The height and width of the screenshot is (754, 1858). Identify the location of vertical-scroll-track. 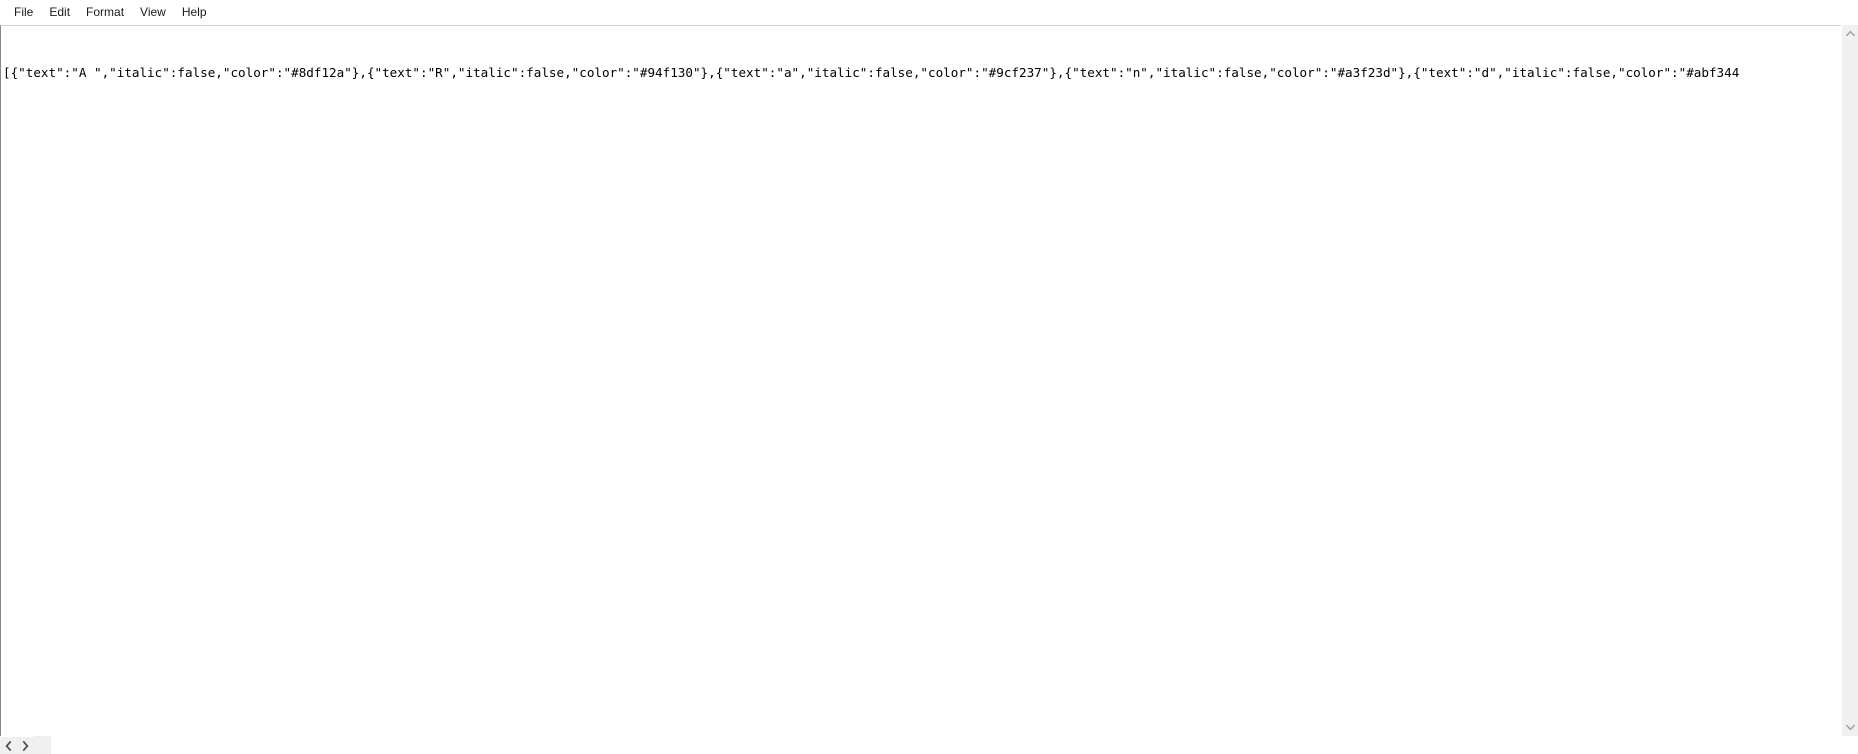
(1849, 380).